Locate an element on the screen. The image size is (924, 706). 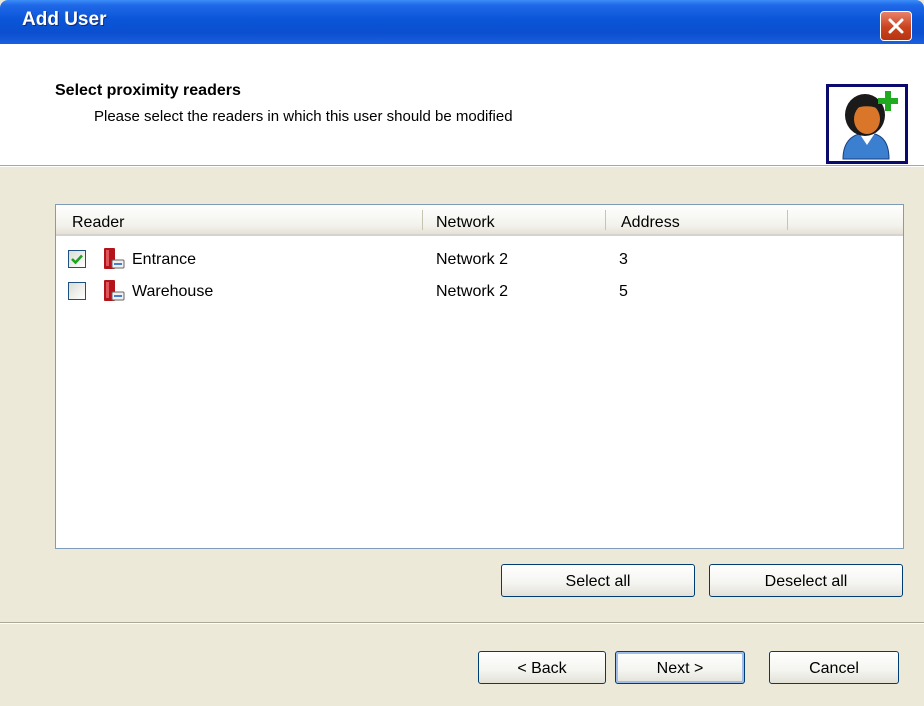
close-button is located at coordinates (896, 26).